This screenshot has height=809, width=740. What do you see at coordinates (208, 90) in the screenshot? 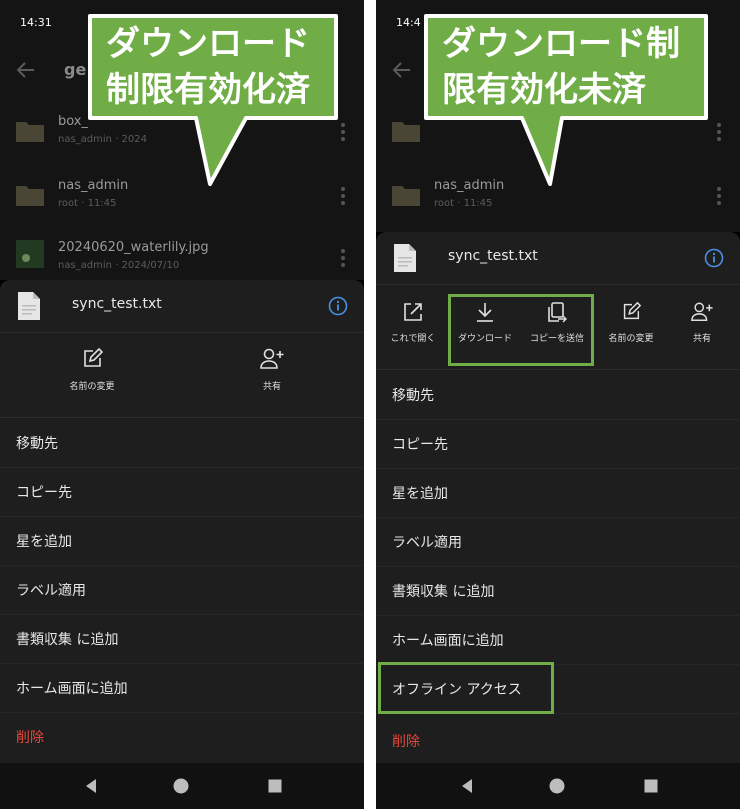
I see `callout-line-2: 制限有効化済` at bounding box center [208, 90].